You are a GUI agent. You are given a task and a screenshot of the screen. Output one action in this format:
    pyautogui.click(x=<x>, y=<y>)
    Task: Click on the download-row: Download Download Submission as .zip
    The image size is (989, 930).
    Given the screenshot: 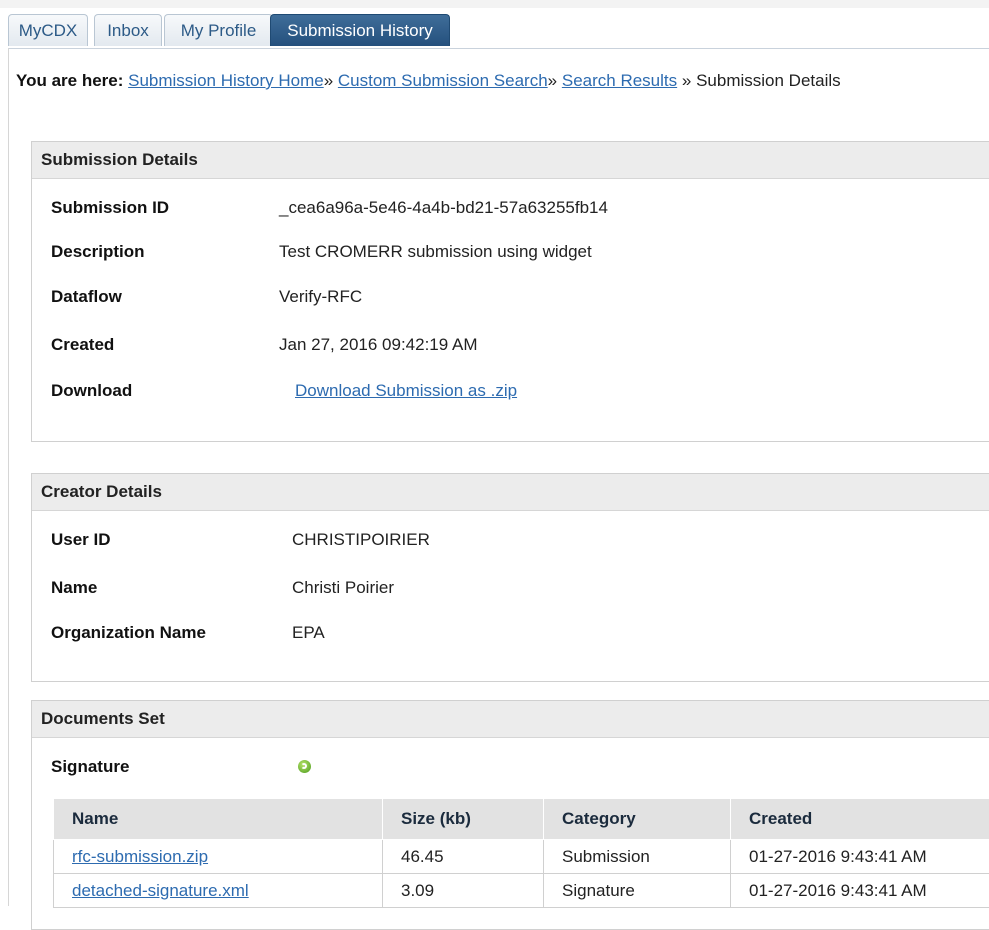 What is the action you would take?
    pyautogui.click(x=510, y=393)
    